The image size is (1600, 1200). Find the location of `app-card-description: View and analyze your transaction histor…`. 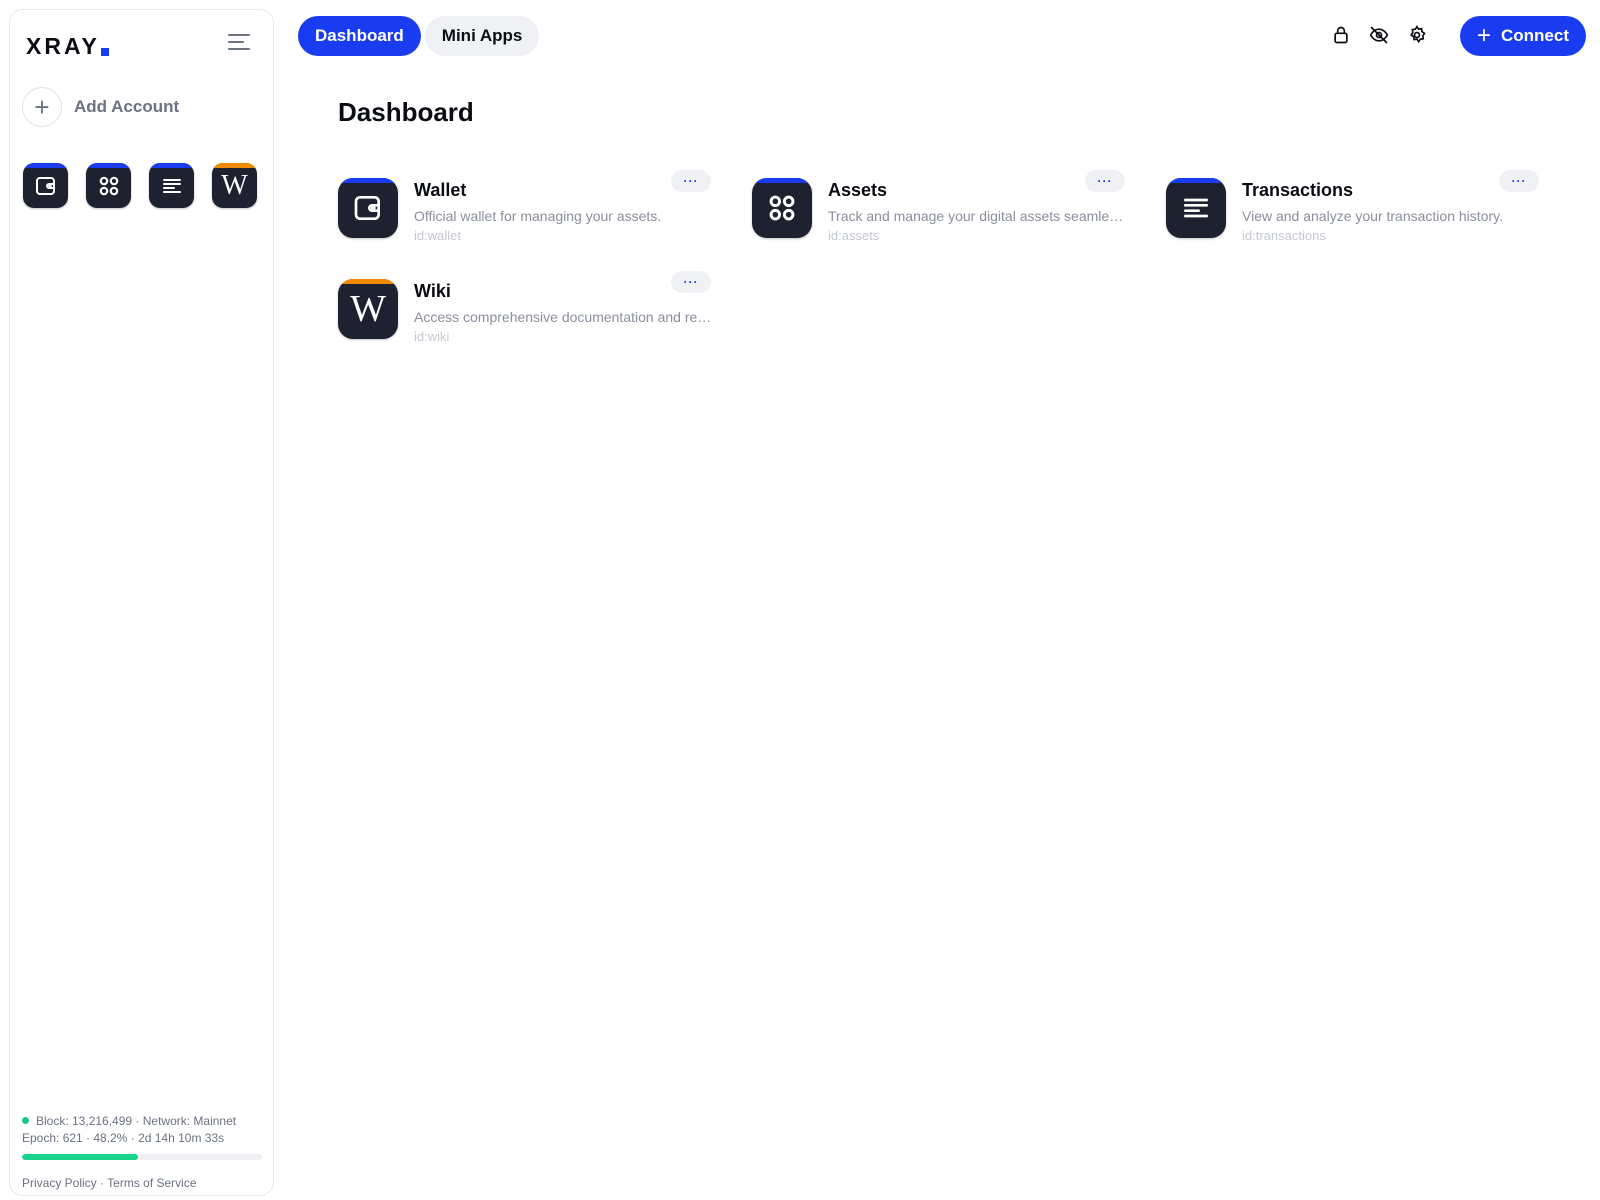

app-card-description: View and analyze your transaction histor… is located at coordinates (1372, 216).